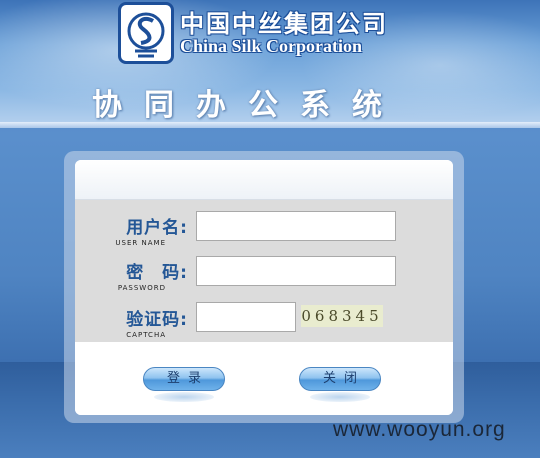  I want to click on login-button-area, so click(264, 378).